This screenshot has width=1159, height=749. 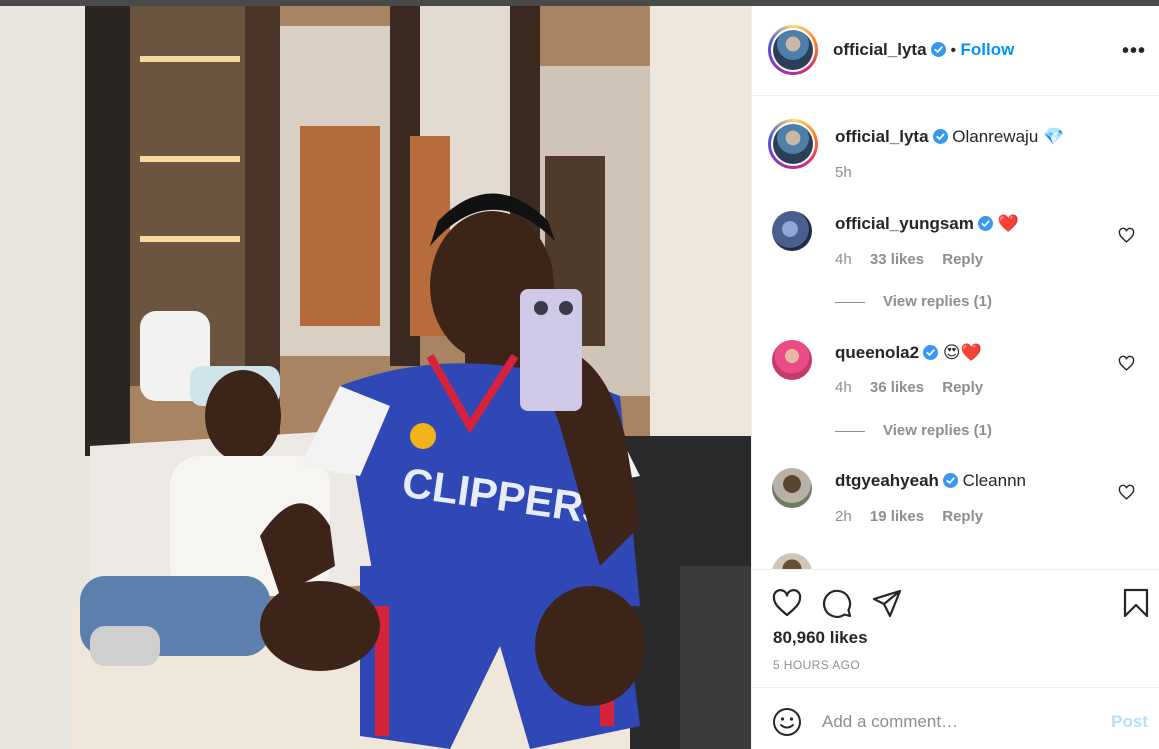 I want to click on comment-username: dtgyeahyeah, so click(x=887, y=480).